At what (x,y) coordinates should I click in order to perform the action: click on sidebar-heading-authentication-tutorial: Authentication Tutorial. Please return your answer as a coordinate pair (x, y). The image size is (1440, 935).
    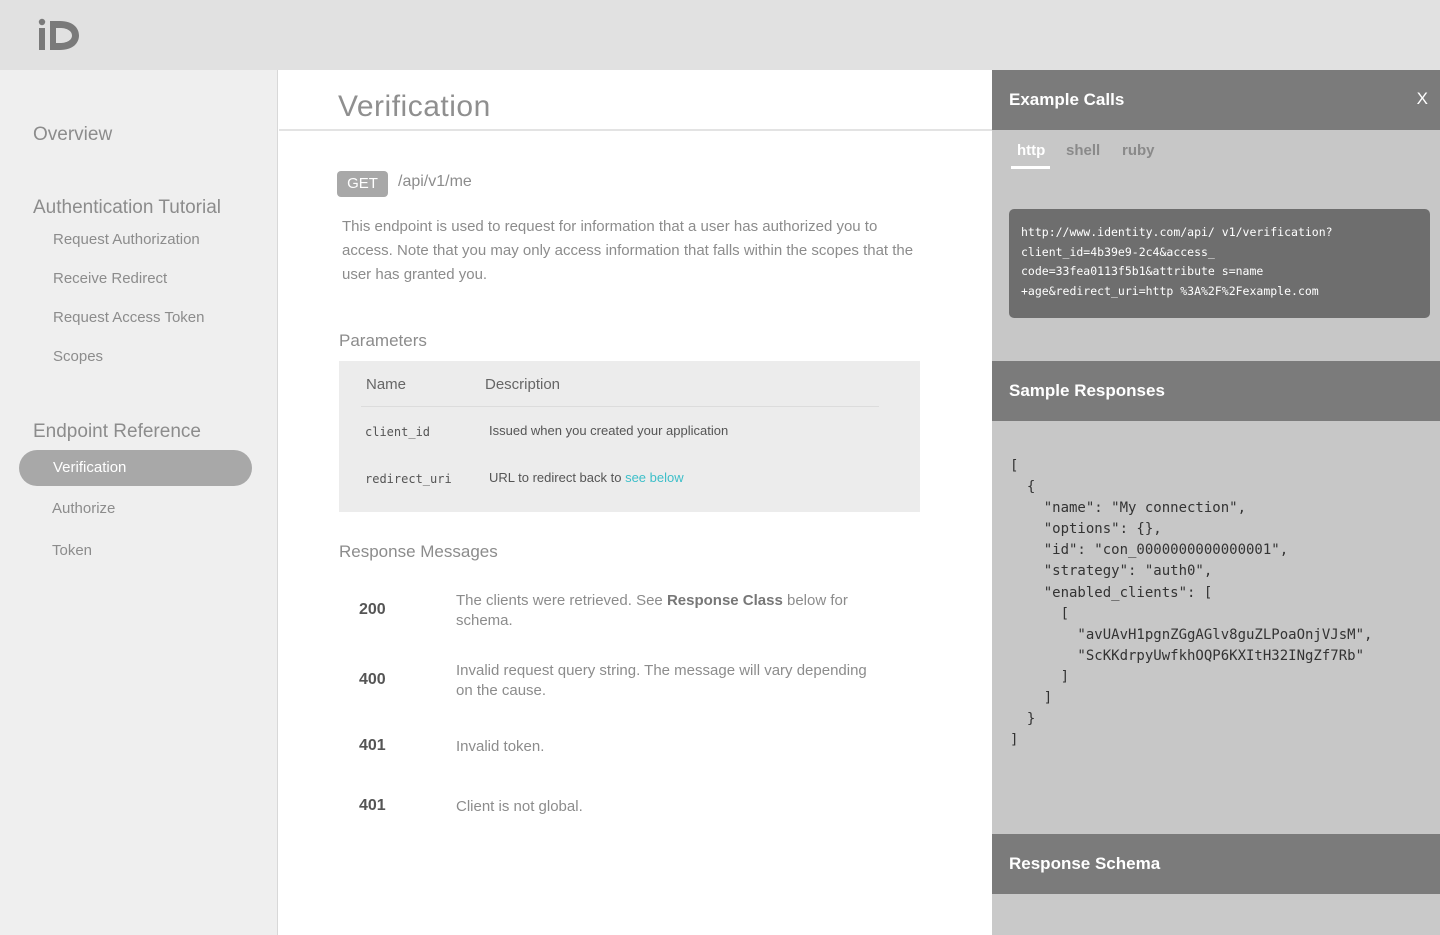
    Looking at the image, I should click on (127, 208).